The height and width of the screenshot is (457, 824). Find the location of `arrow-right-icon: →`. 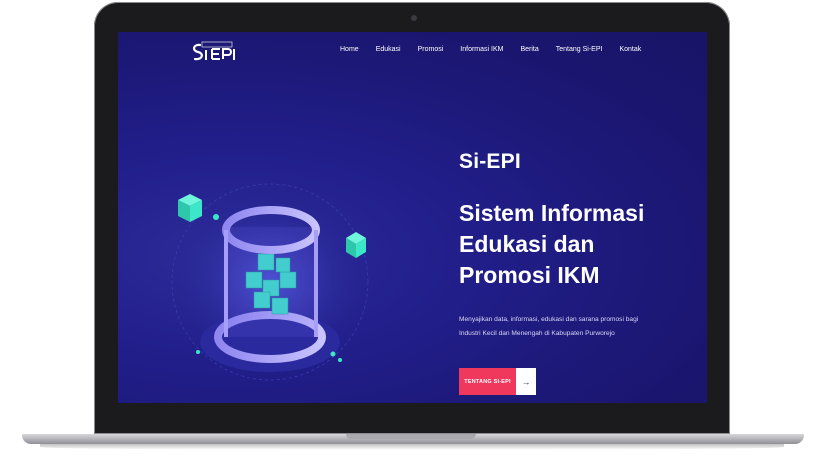

arrow-right-icon: → is located at coordinates (526, 381).